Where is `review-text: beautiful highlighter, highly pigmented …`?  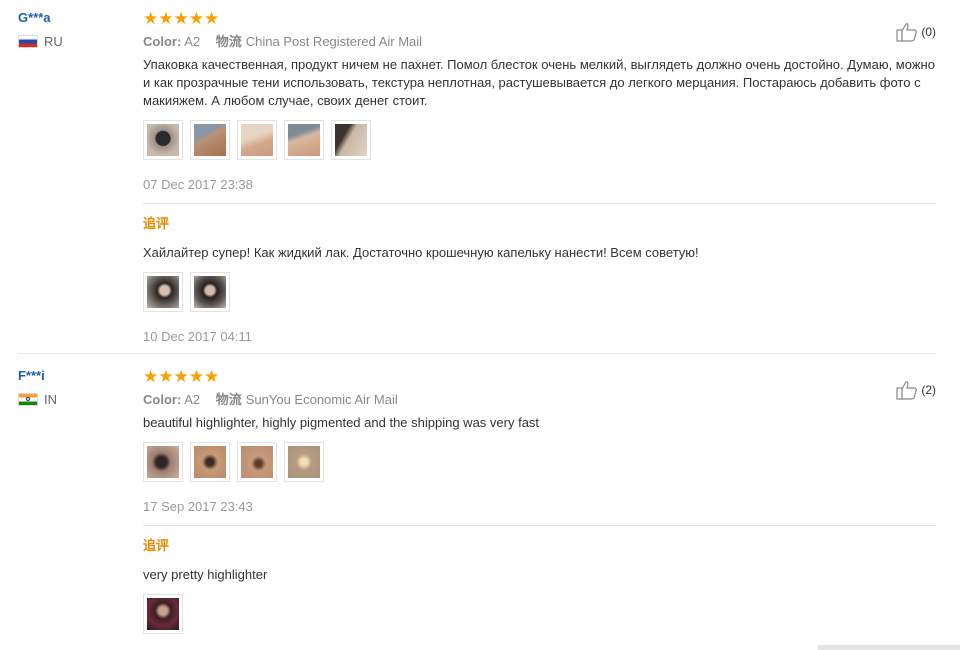
review-text: beautiful highlighter, highly pigmented … is located at coordinates (341, 422).